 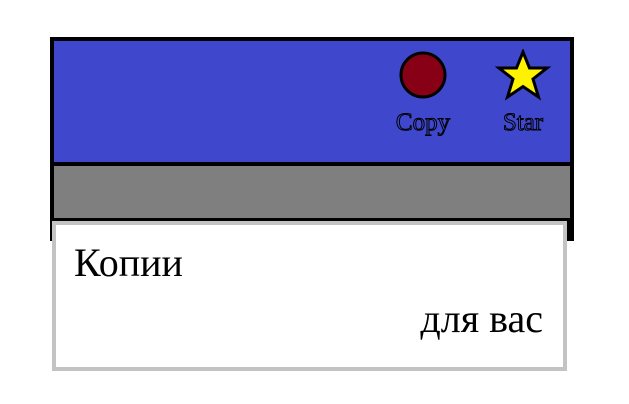 What do you see at coordinates (423, 75) in the screenshot?
I see `circle-icon` at bounding box center [423, 75].